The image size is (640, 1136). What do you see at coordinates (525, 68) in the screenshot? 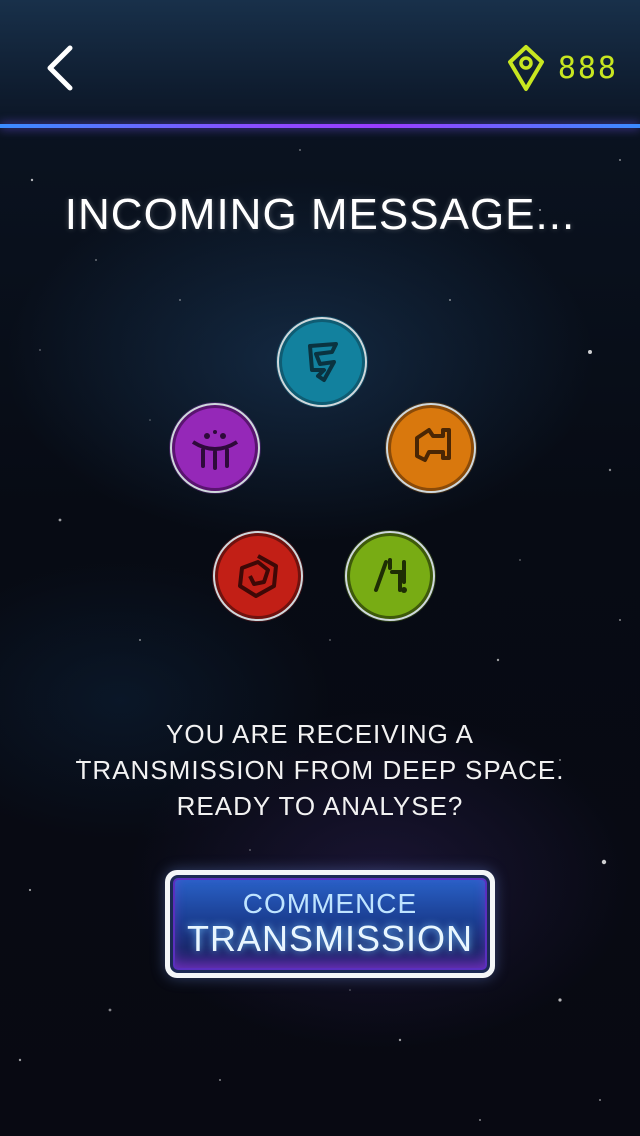
I see `gem-marker-icon` at bounding box center [525, 68].